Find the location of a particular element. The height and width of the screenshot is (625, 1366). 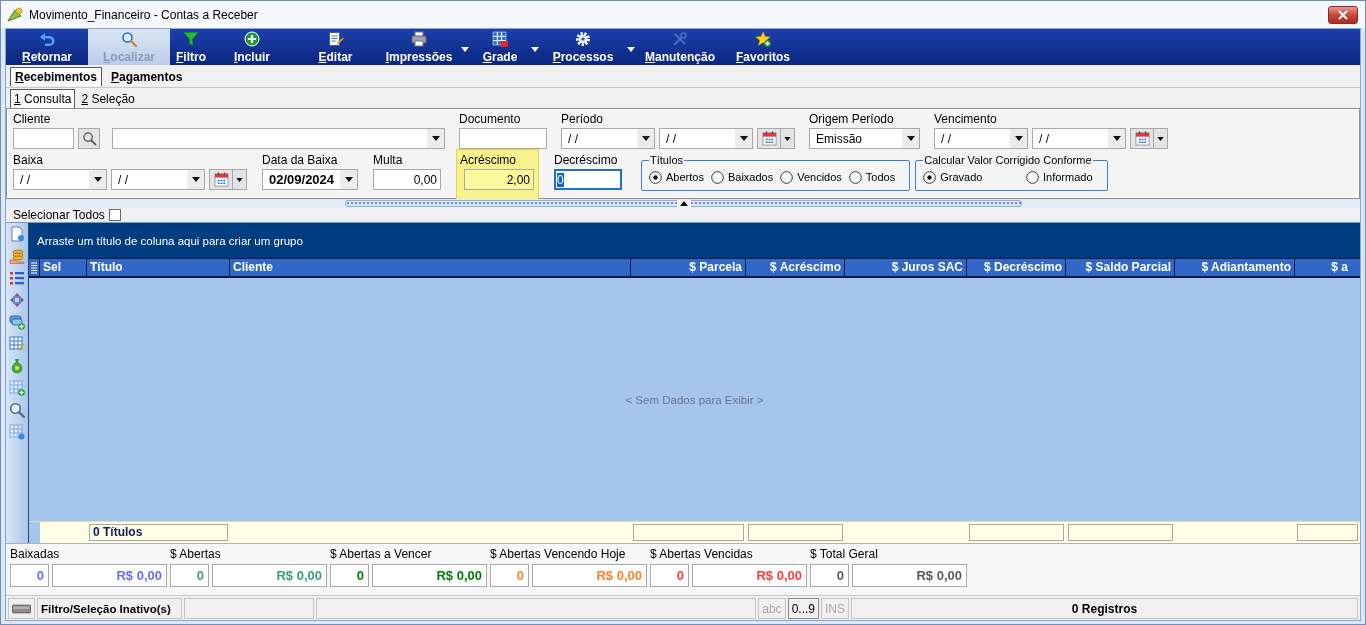

toolbar-button: Impressões is located at coordinates (419, 47).